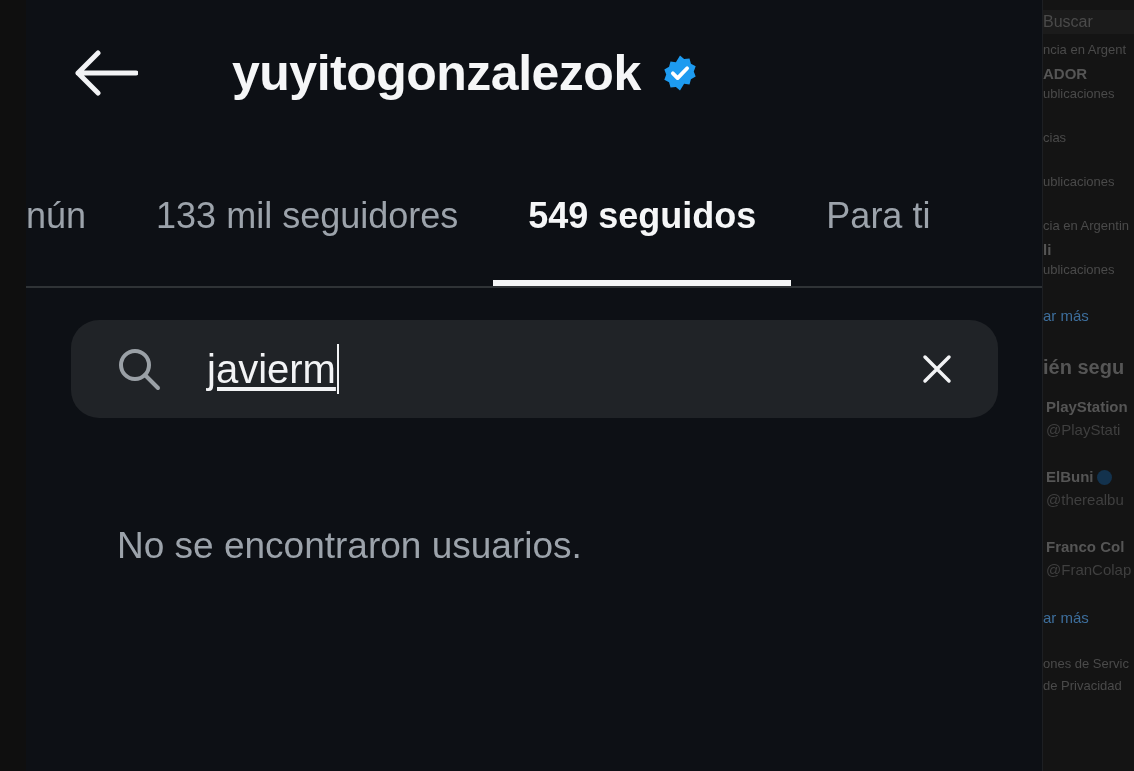 This screenshot has height=771, width=1134. What do you see at coordinates (139, 369) in the screenshot?
I see `search-icon` at bounding box center [139, 369].